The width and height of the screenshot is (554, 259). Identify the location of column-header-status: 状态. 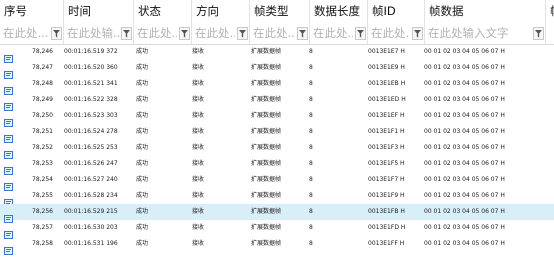
(163, 11).